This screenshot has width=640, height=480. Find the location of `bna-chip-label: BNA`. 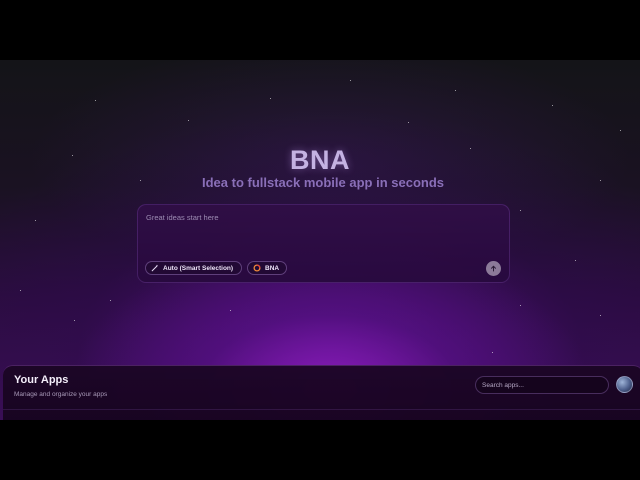

bna-chip-label: BNA is located at coordinates (272, 268).